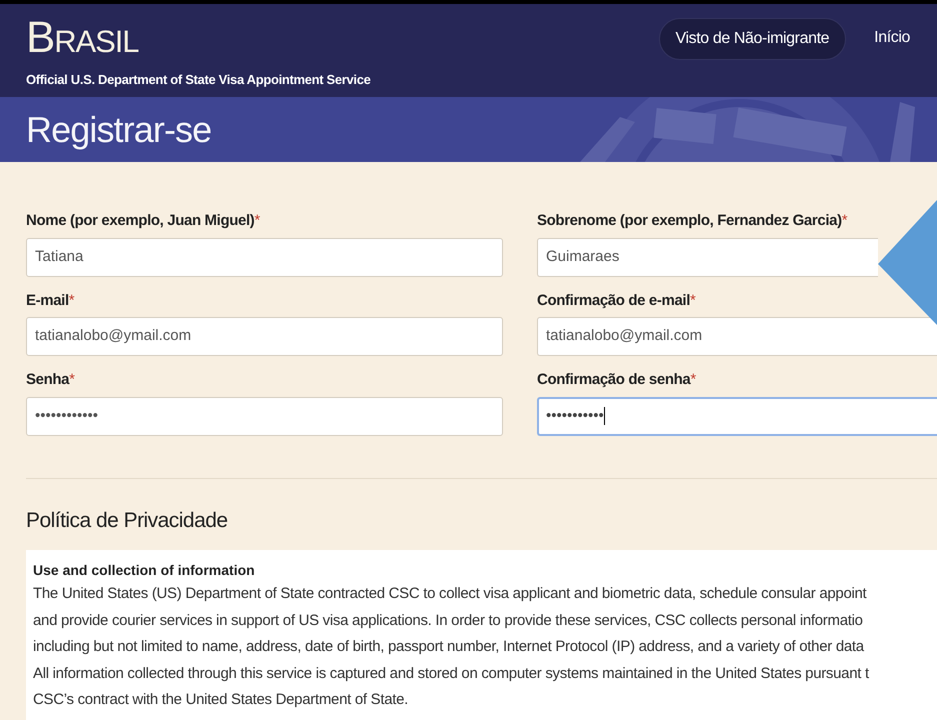 This screenshot has width=937, height=720. I want to click on nav-link: Visto de Não-imigrante, so click(752, 39).